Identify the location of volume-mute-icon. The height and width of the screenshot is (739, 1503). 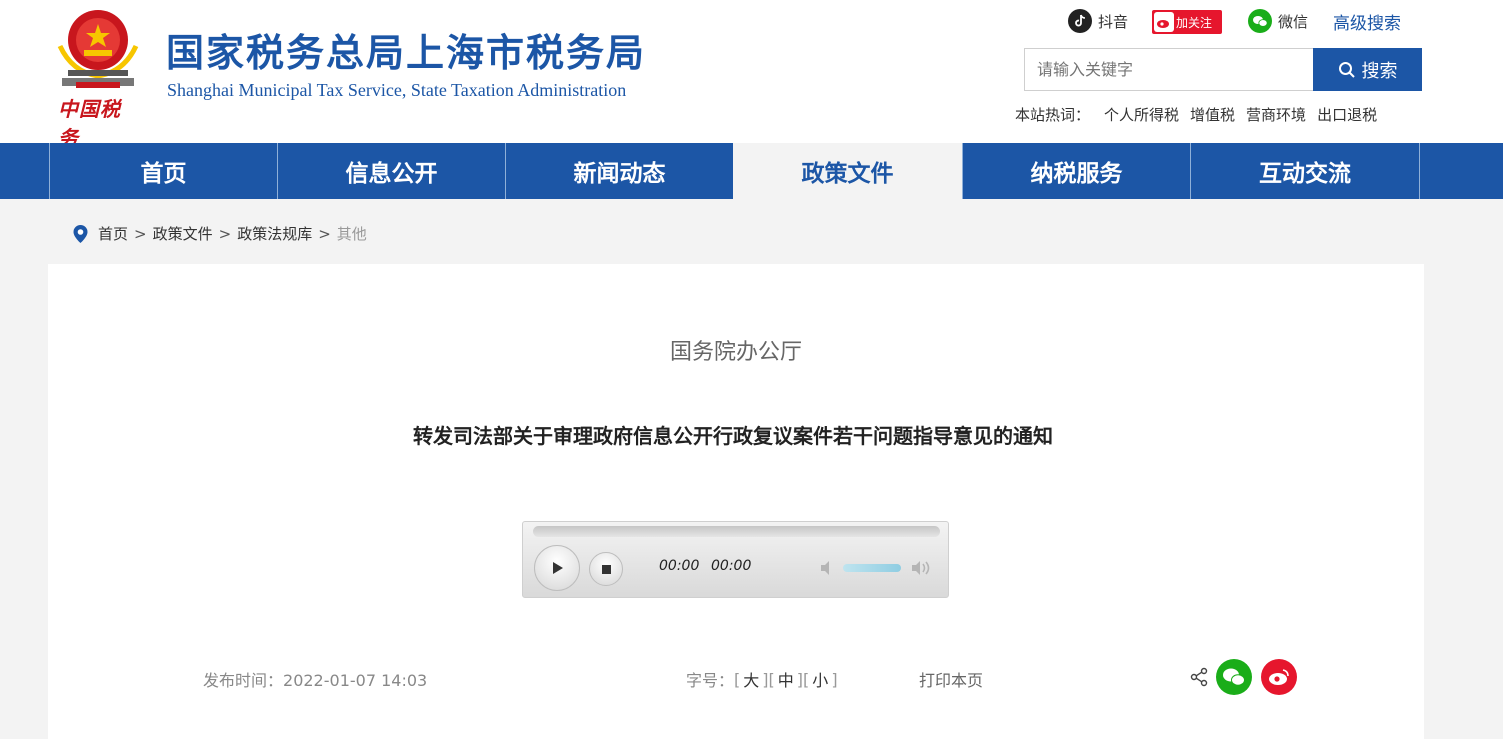
(828, 568).